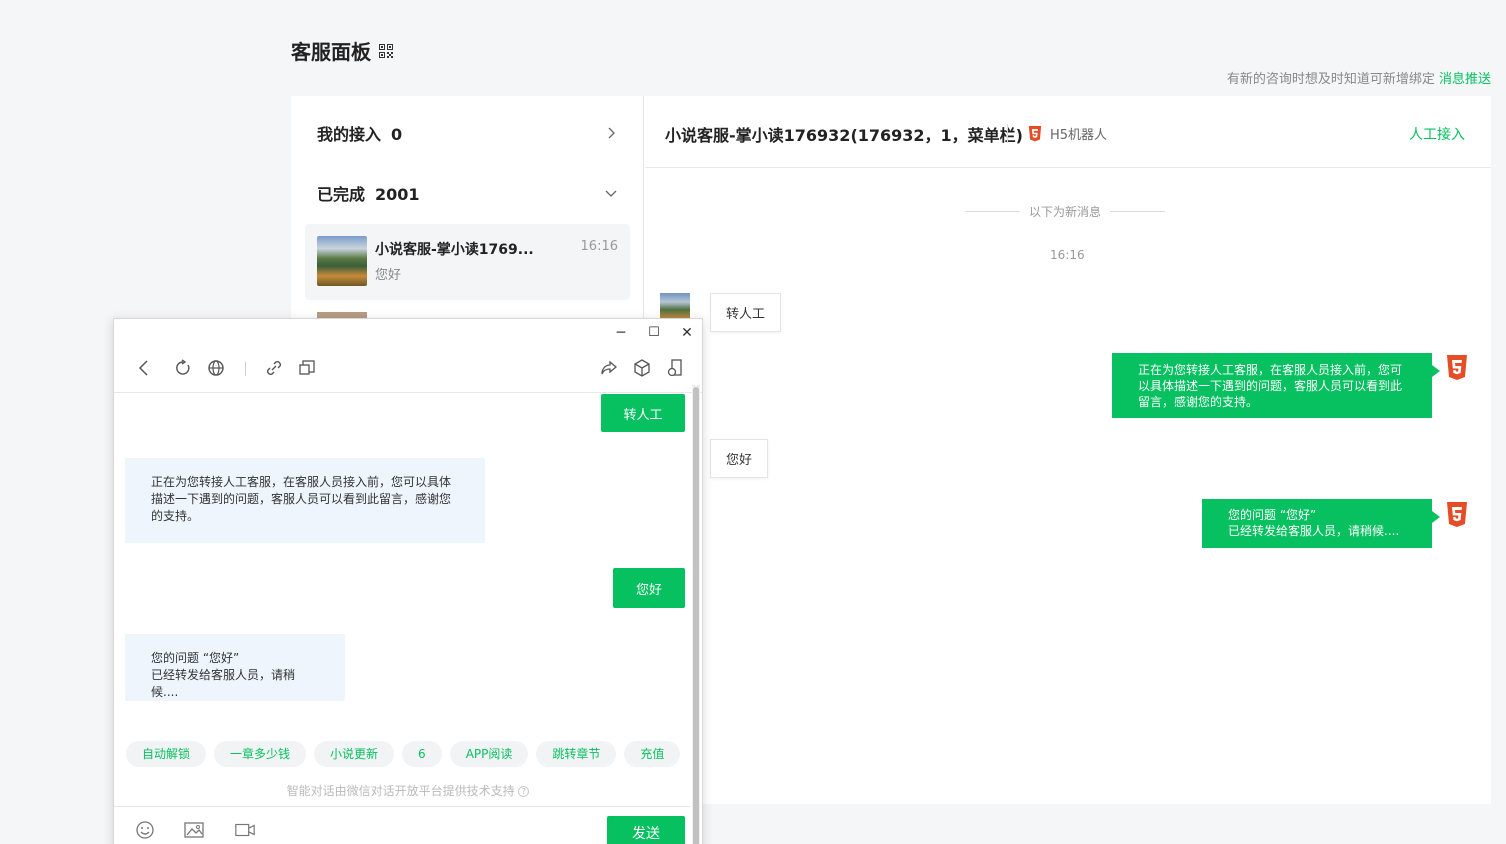 This screenshot has height=844, width=1506. I want to click on quick-reply-chip: 自动解锁, so click(166, 754).